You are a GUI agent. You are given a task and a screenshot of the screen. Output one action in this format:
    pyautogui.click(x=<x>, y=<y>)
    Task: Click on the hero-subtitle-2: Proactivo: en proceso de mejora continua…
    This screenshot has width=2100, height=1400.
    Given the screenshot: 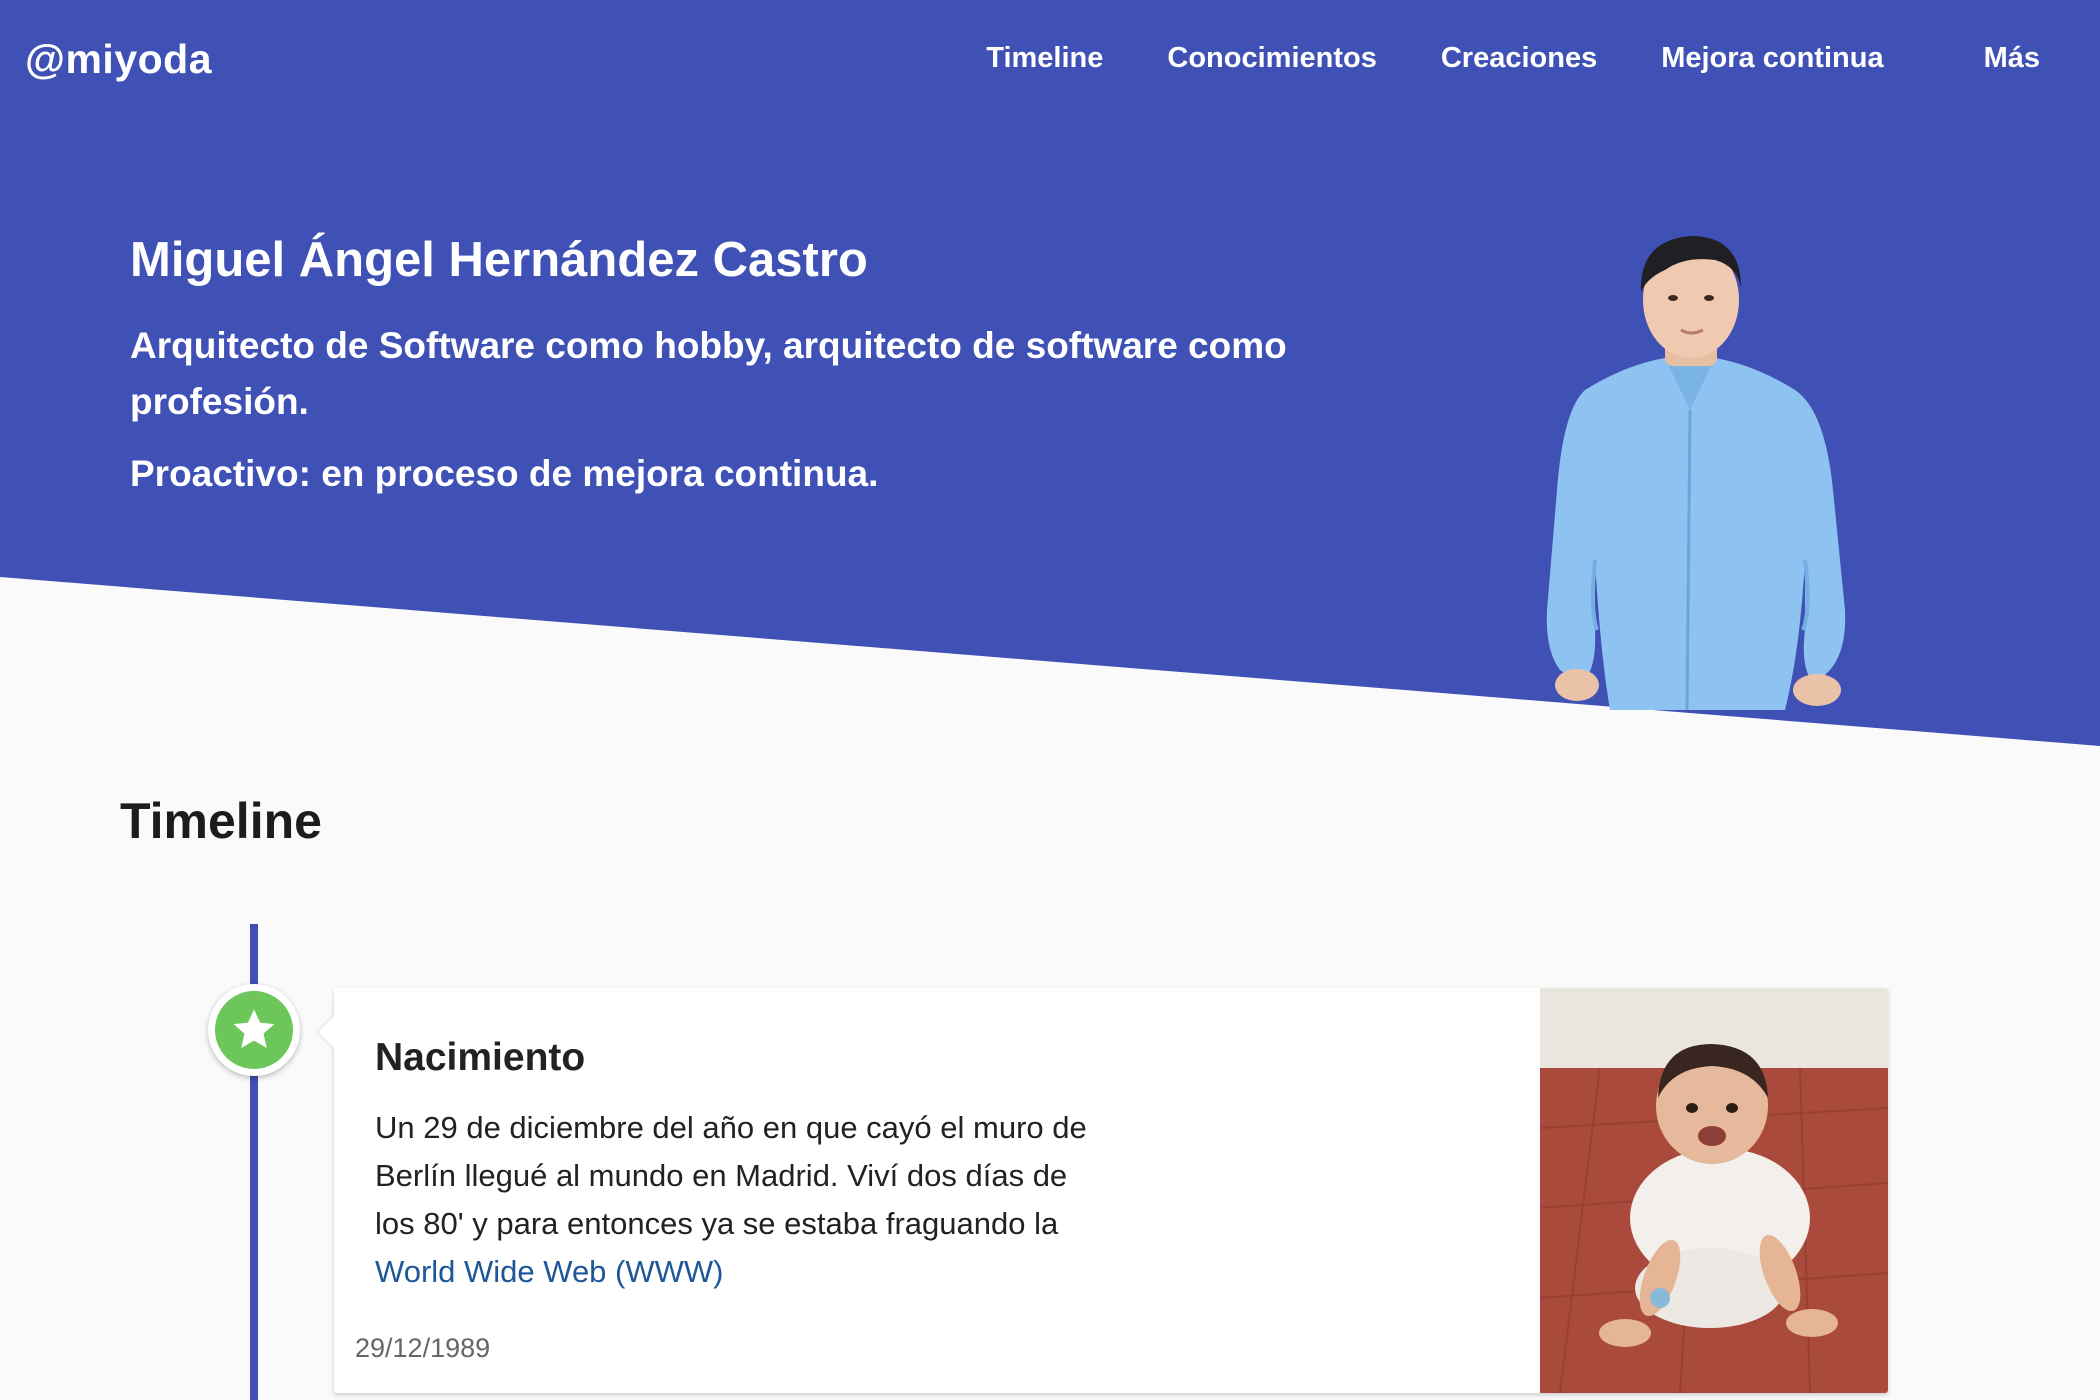 What is the action you would take?
    pyautogui.click(x=504, y=473)
    